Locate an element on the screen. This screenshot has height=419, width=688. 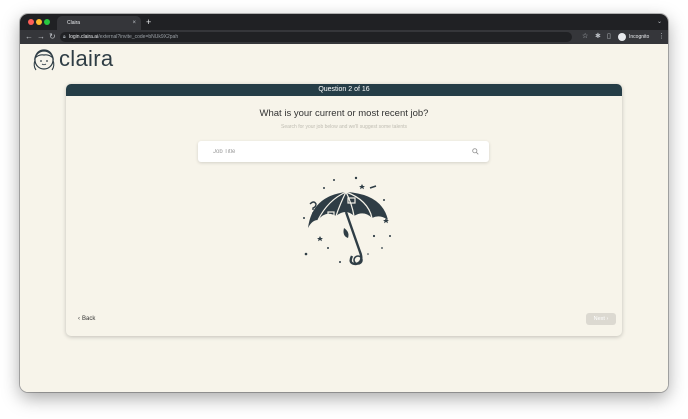
claira-logo: claira is located at coordinates (72, 59).